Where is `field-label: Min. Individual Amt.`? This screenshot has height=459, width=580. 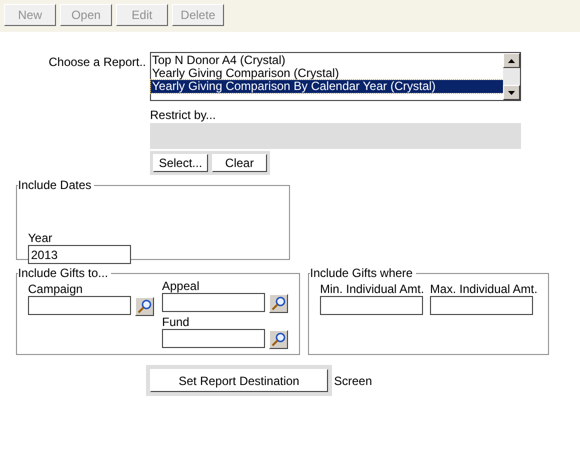 field-label: Min. Individual Amt. is located at coordinates (372, 289).